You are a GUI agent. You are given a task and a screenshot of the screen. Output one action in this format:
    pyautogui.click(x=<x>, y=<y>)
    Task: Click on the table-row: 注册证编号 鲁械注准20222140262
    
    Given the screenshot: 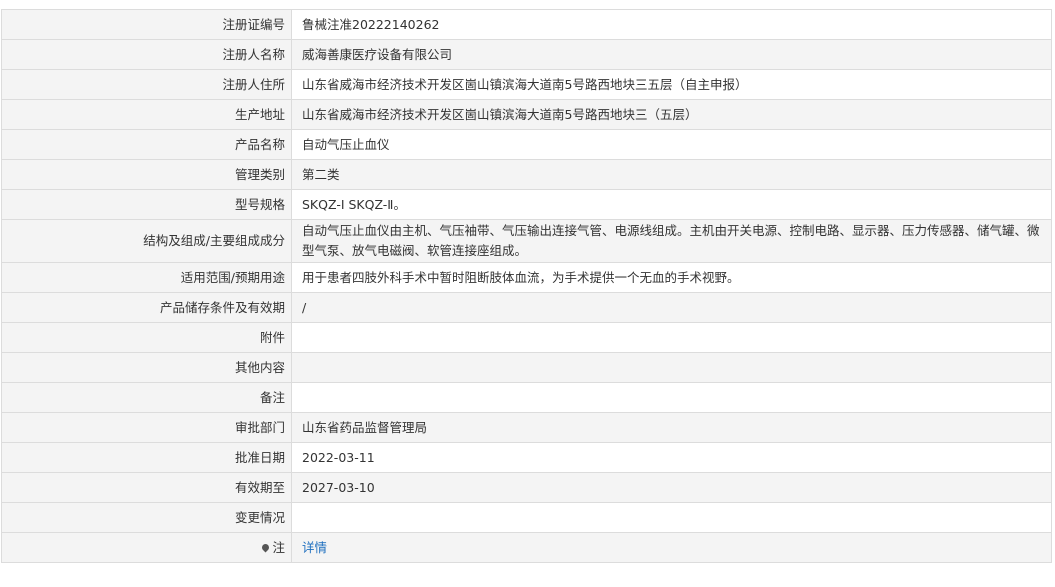 What is the action you would take?
    pyautogui.click(x=526, y=24)
    